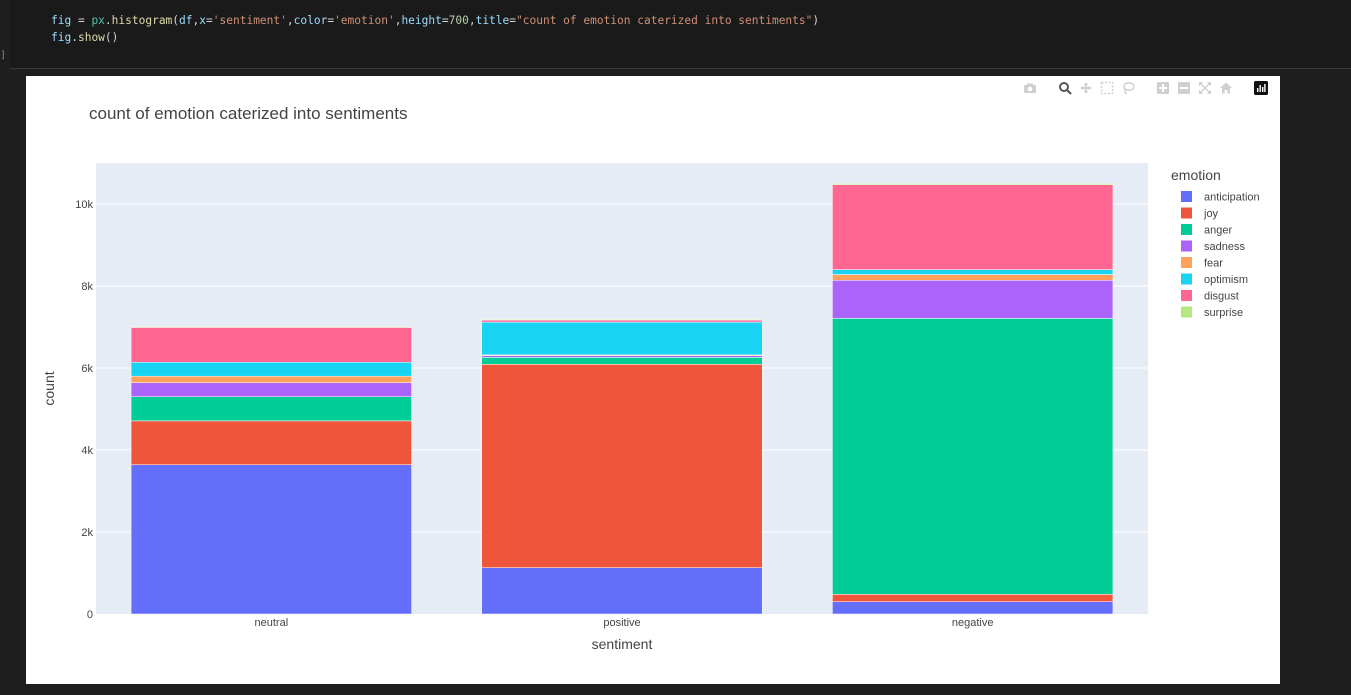 The height and width of the screenshot is (695, 1351). I want to click on legend-item-anticipation: anticipation, so click(1232, 198).